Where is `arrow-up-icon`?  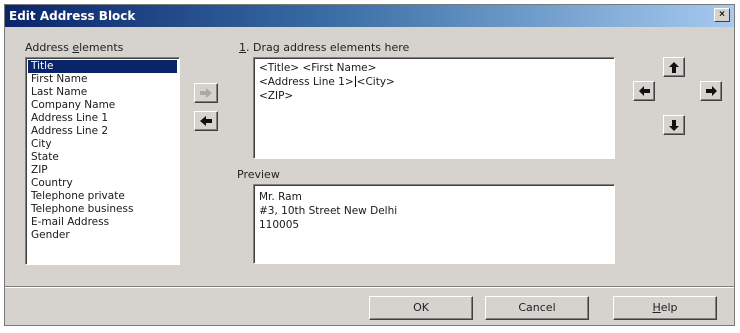 arrow-up-icon is located at coordinates (674, 67).